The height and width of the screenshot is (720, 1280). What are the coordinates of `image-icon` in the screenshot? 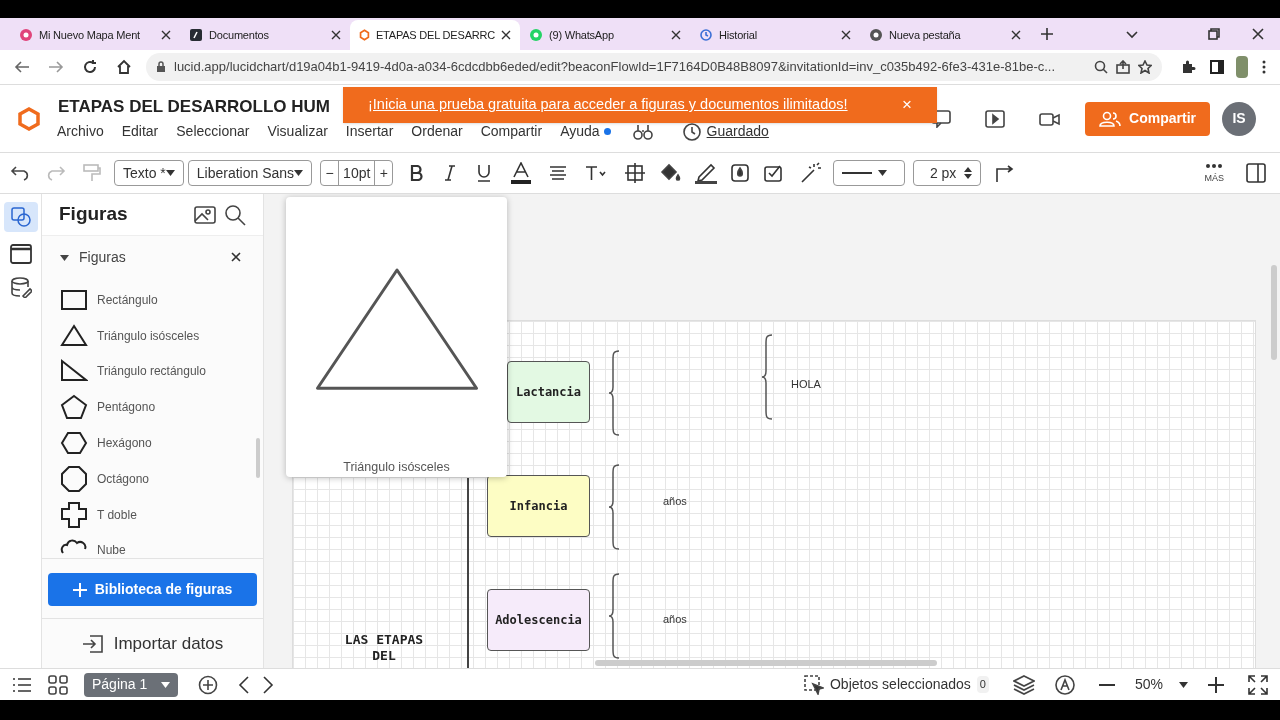 It's located at (205, 214).